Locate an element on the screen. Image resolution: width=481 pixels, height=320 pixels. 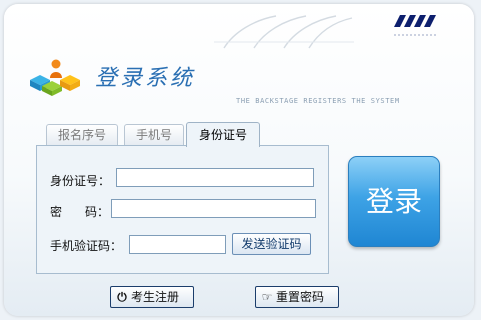
password-input is located at coordinates (213, 208).